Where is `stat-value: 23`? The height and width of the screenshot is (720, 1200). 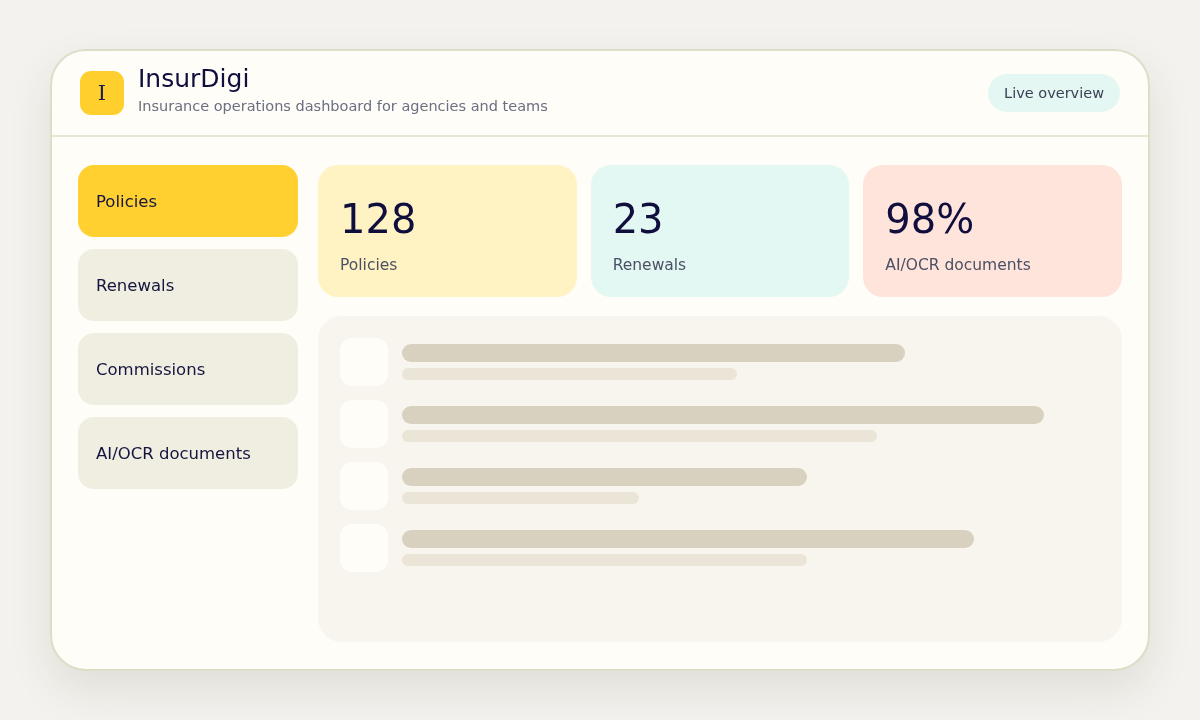
stat-value: 23 is located at coordinates (638, 219).